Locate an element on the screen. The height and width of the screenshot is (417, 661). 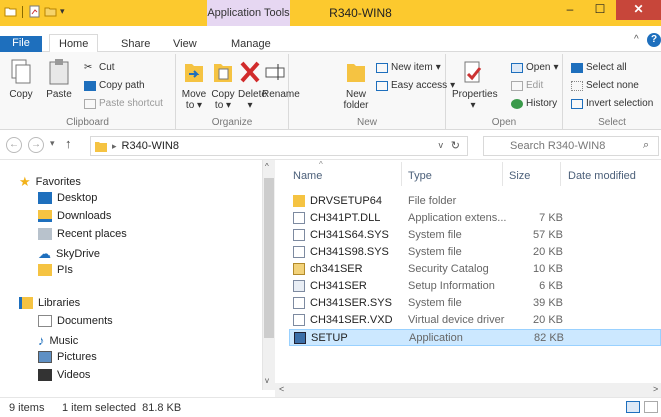
nav-scrollbar: ^ v is located at coordinates (268, 275).